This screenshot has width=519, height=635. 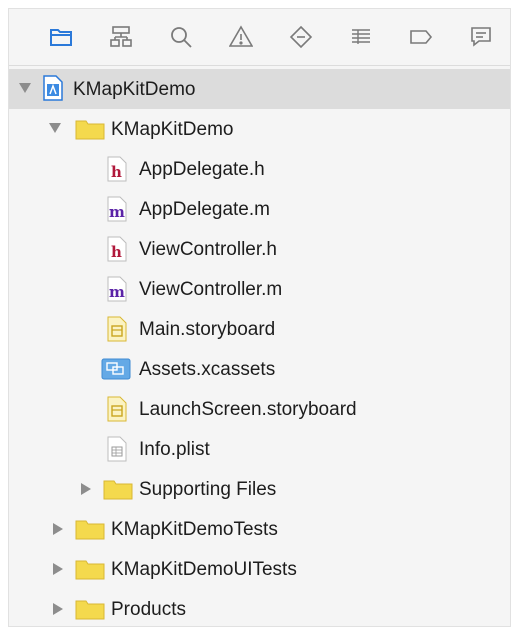 I want to click on tree-row-file: Main.storyboard, so click(x=259, y=329).